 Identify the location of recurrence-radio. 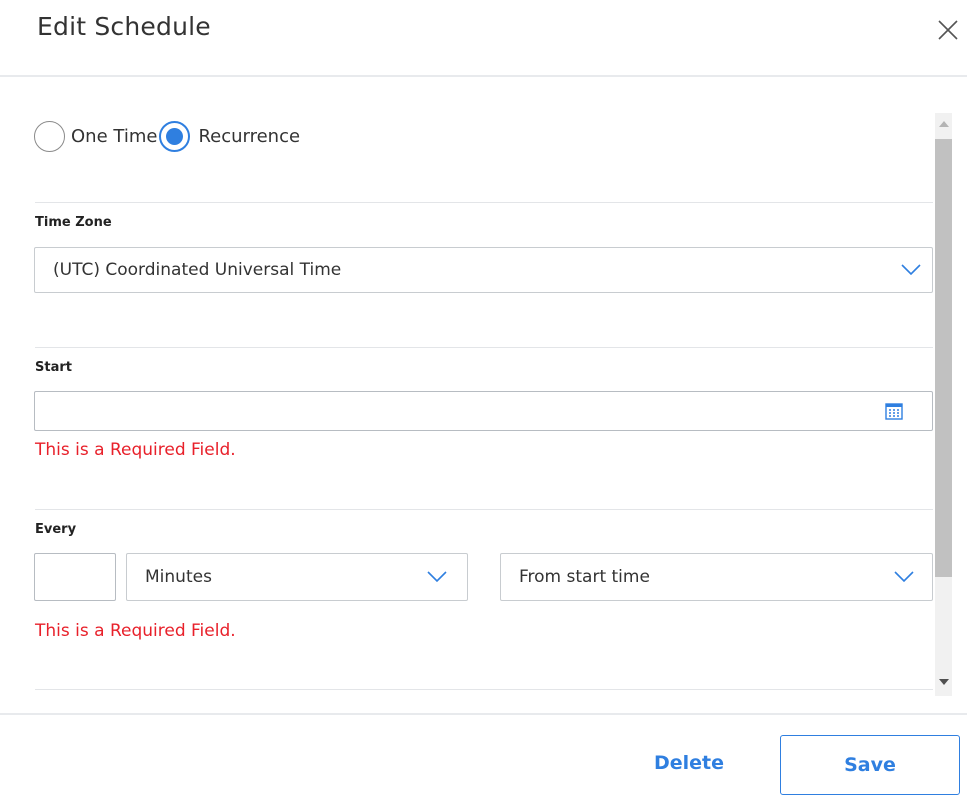
(175, 136).